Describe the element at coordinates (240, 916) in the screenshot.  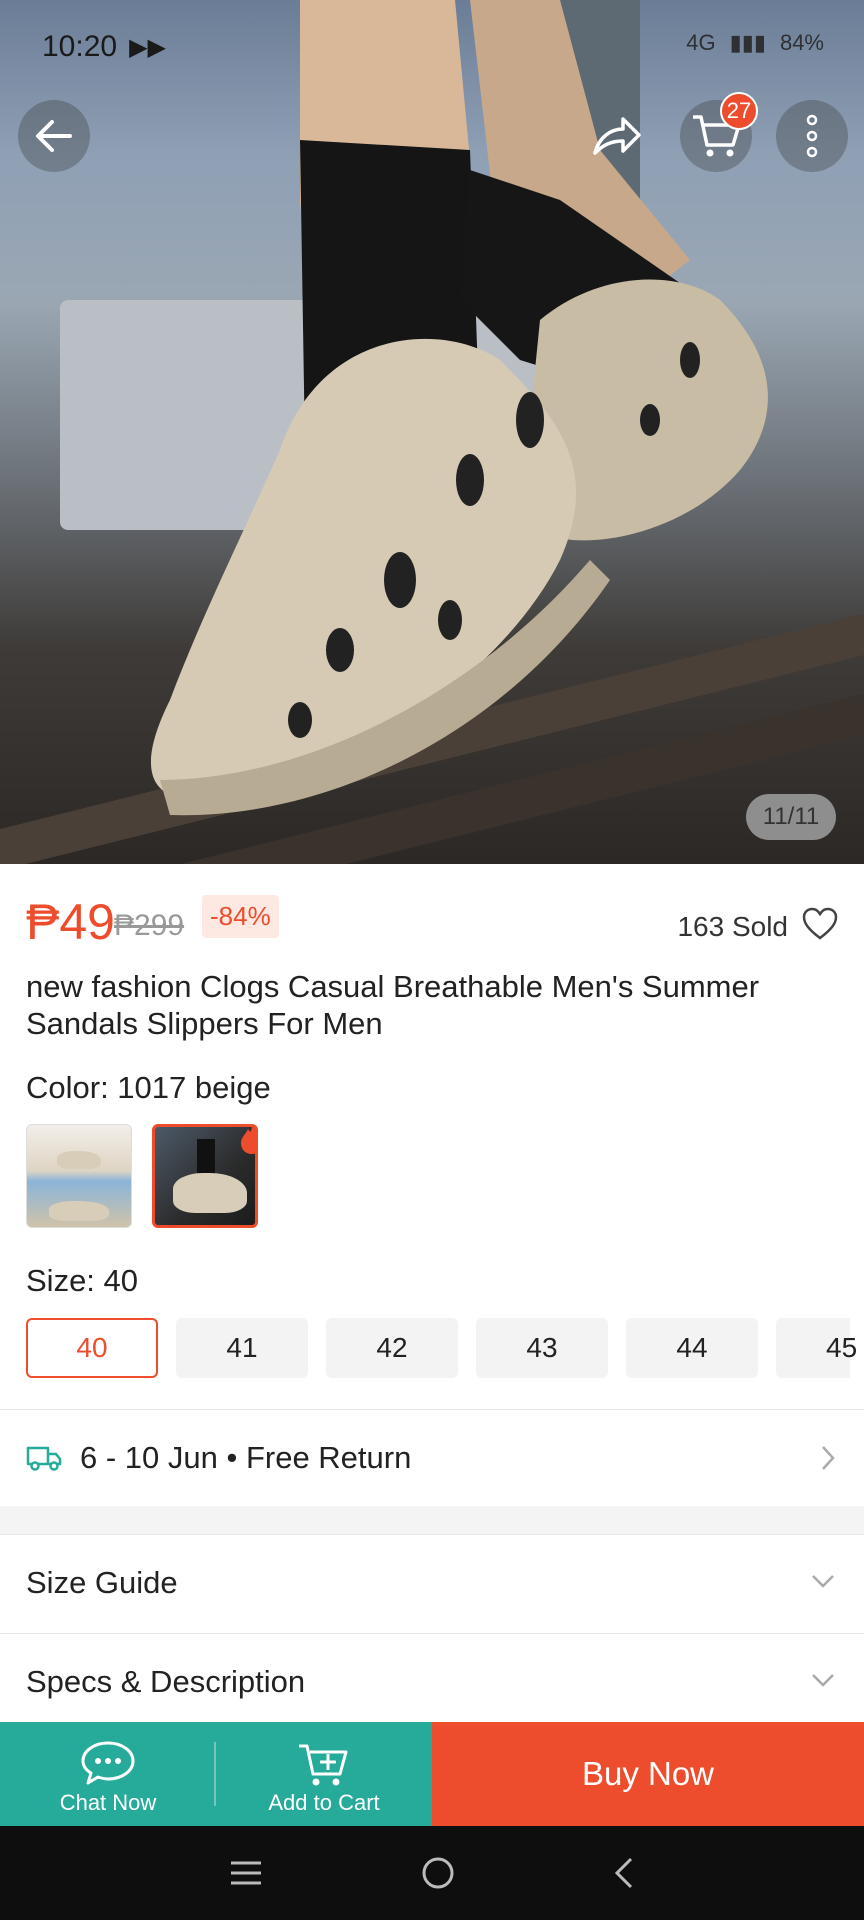
I see `discount-badge: -84%` at that location.